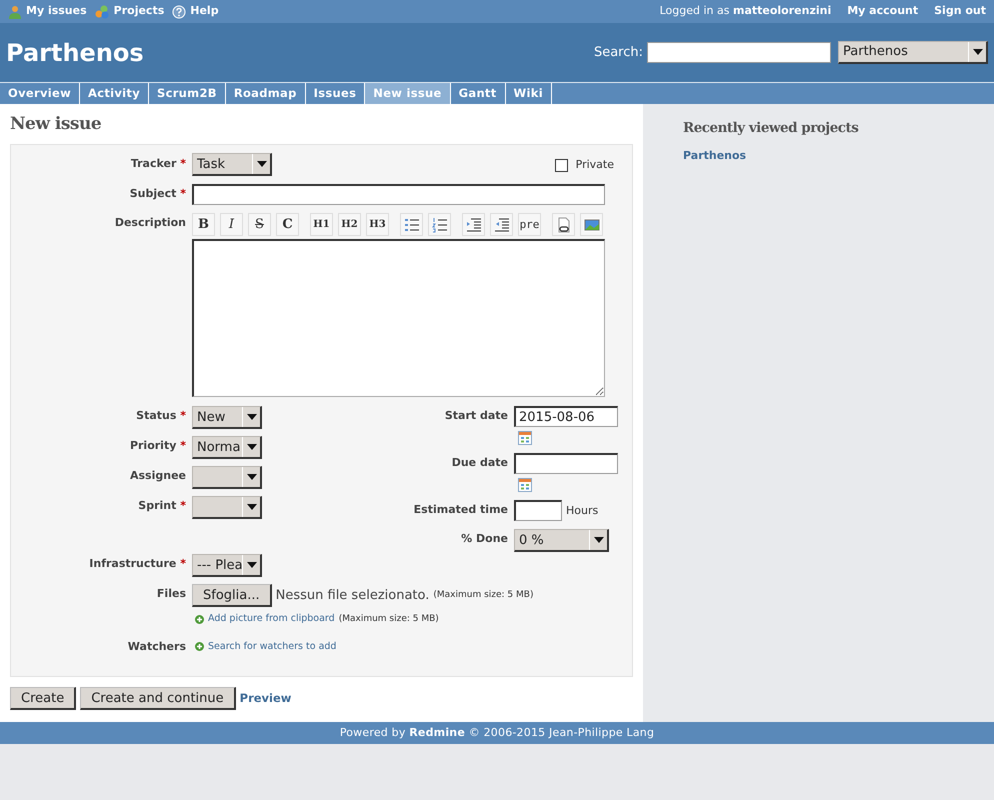 This screenshot has height=800, width=994. I want to click on login-text: Logged in as matteolorenzini, so click(746, 11).